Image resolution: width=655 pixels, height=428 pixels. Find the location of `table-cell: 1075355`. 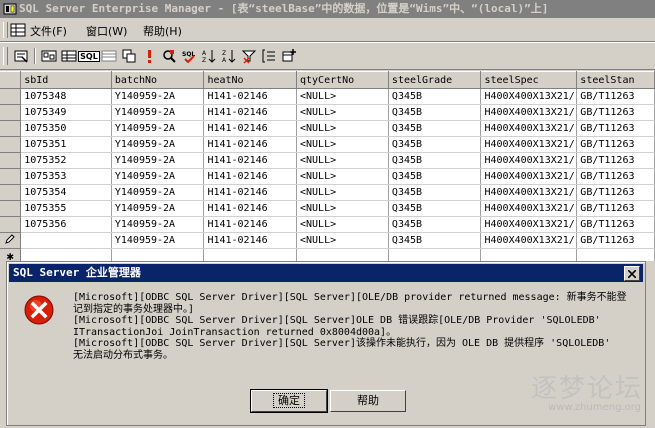

table-cell: 1075355 is located at coordinates (66, 208).